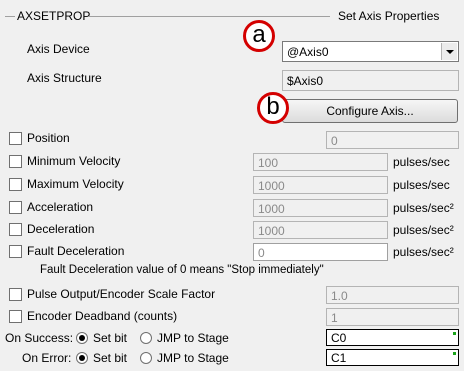 The width and height of the screenshot is (464, 371). Describe the element at coordinates (15, 161) in the screenshot. I see `min-velocity-checkbox` at that location.